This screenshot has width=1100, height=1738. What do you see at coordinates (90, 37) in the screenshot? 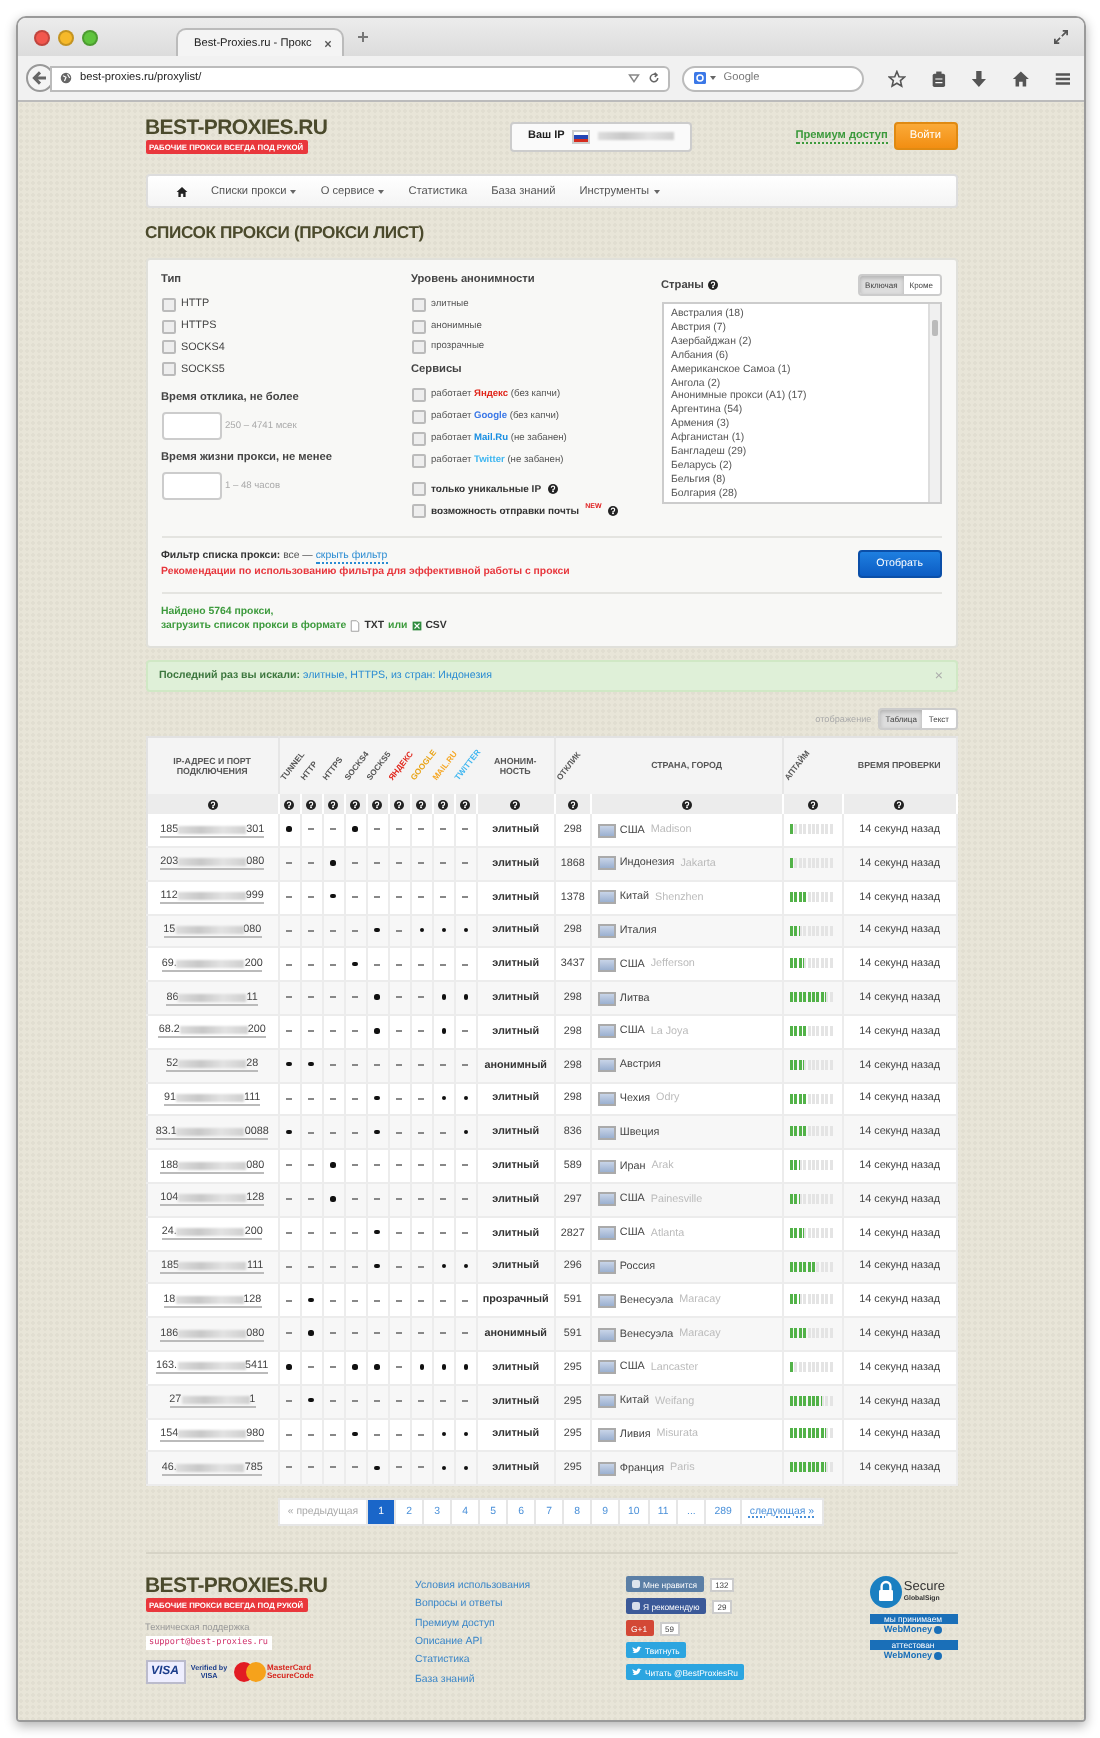
I see `zoom-window-icon` at bounding box center [90, 37].